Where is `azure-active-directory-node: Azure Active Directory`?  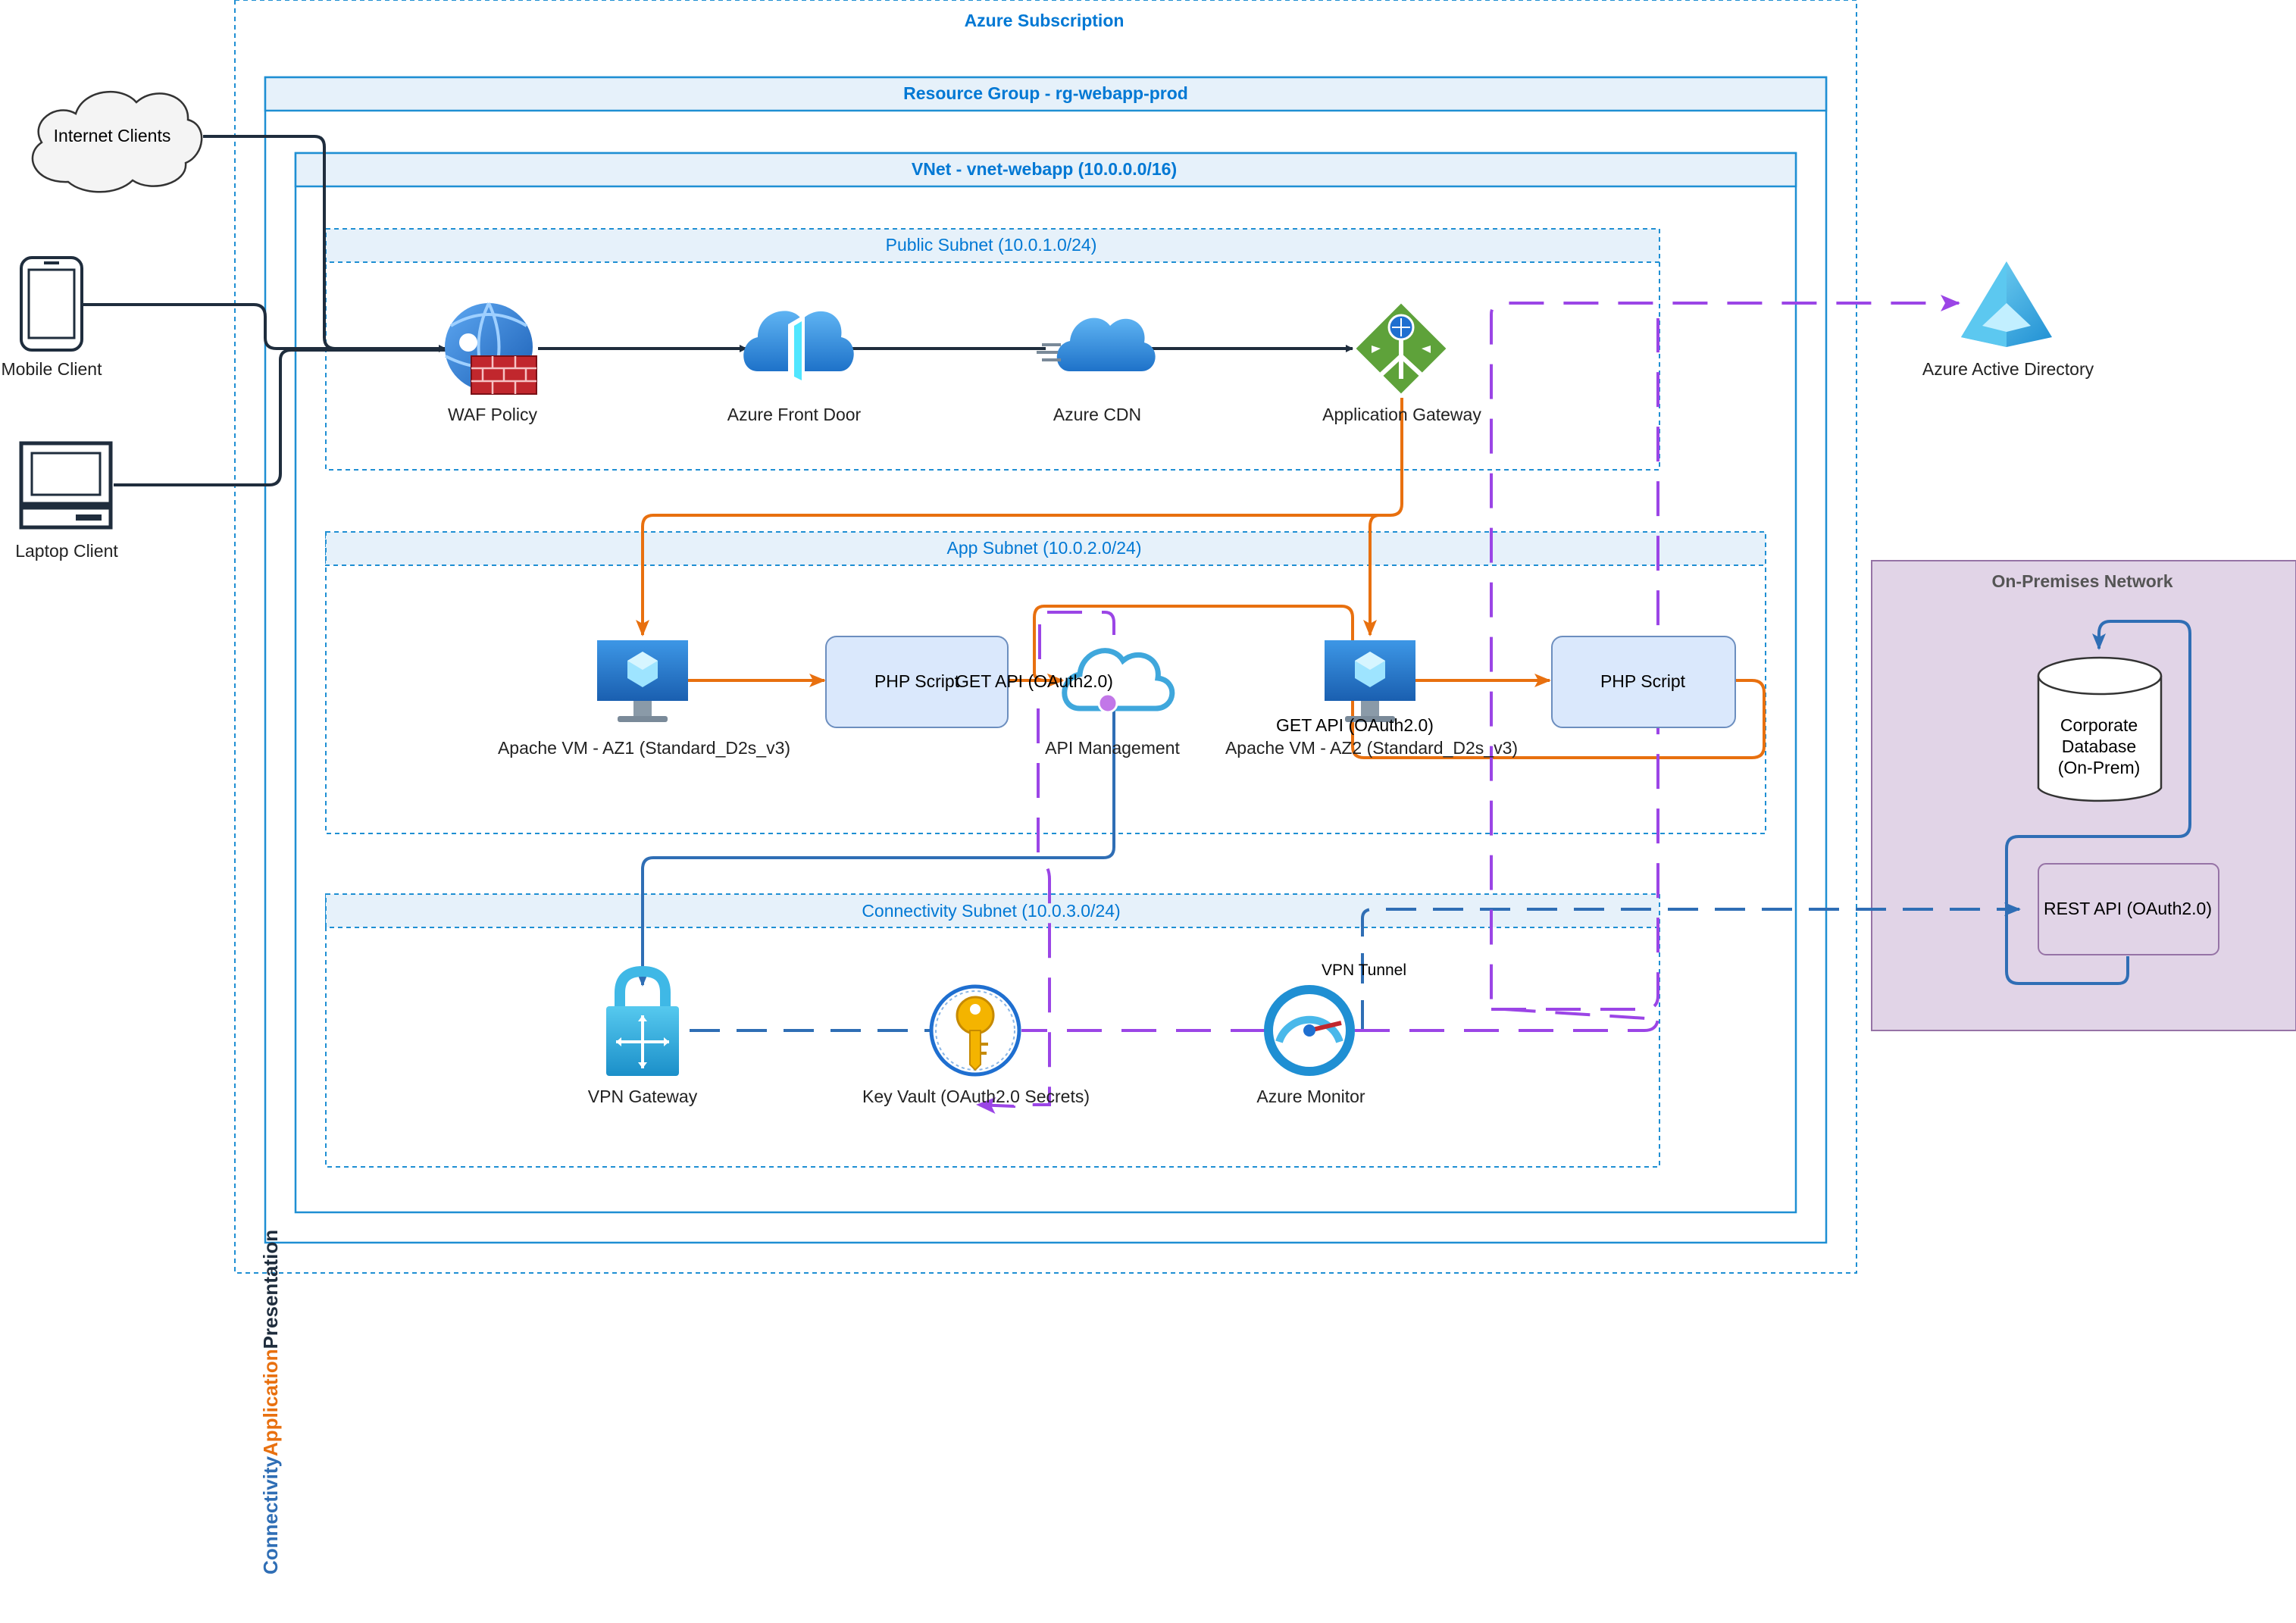
azure-active-directory-node: Azure Active Directory is located at coordinates (2008, 320).